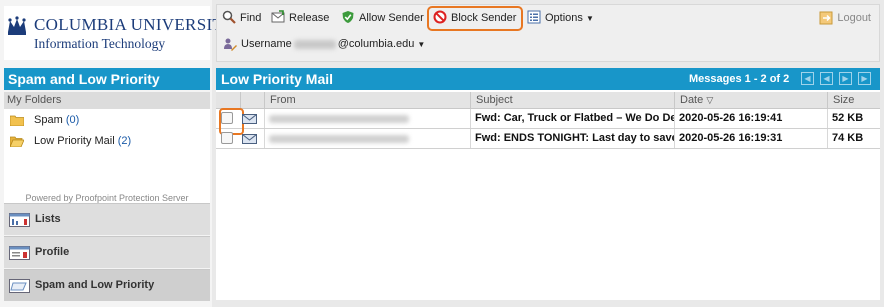 The image size is (884, 307). Describe the element at coordinates (853, 118) in the screenshot. I see `size-cell: 52 KB` at that location.